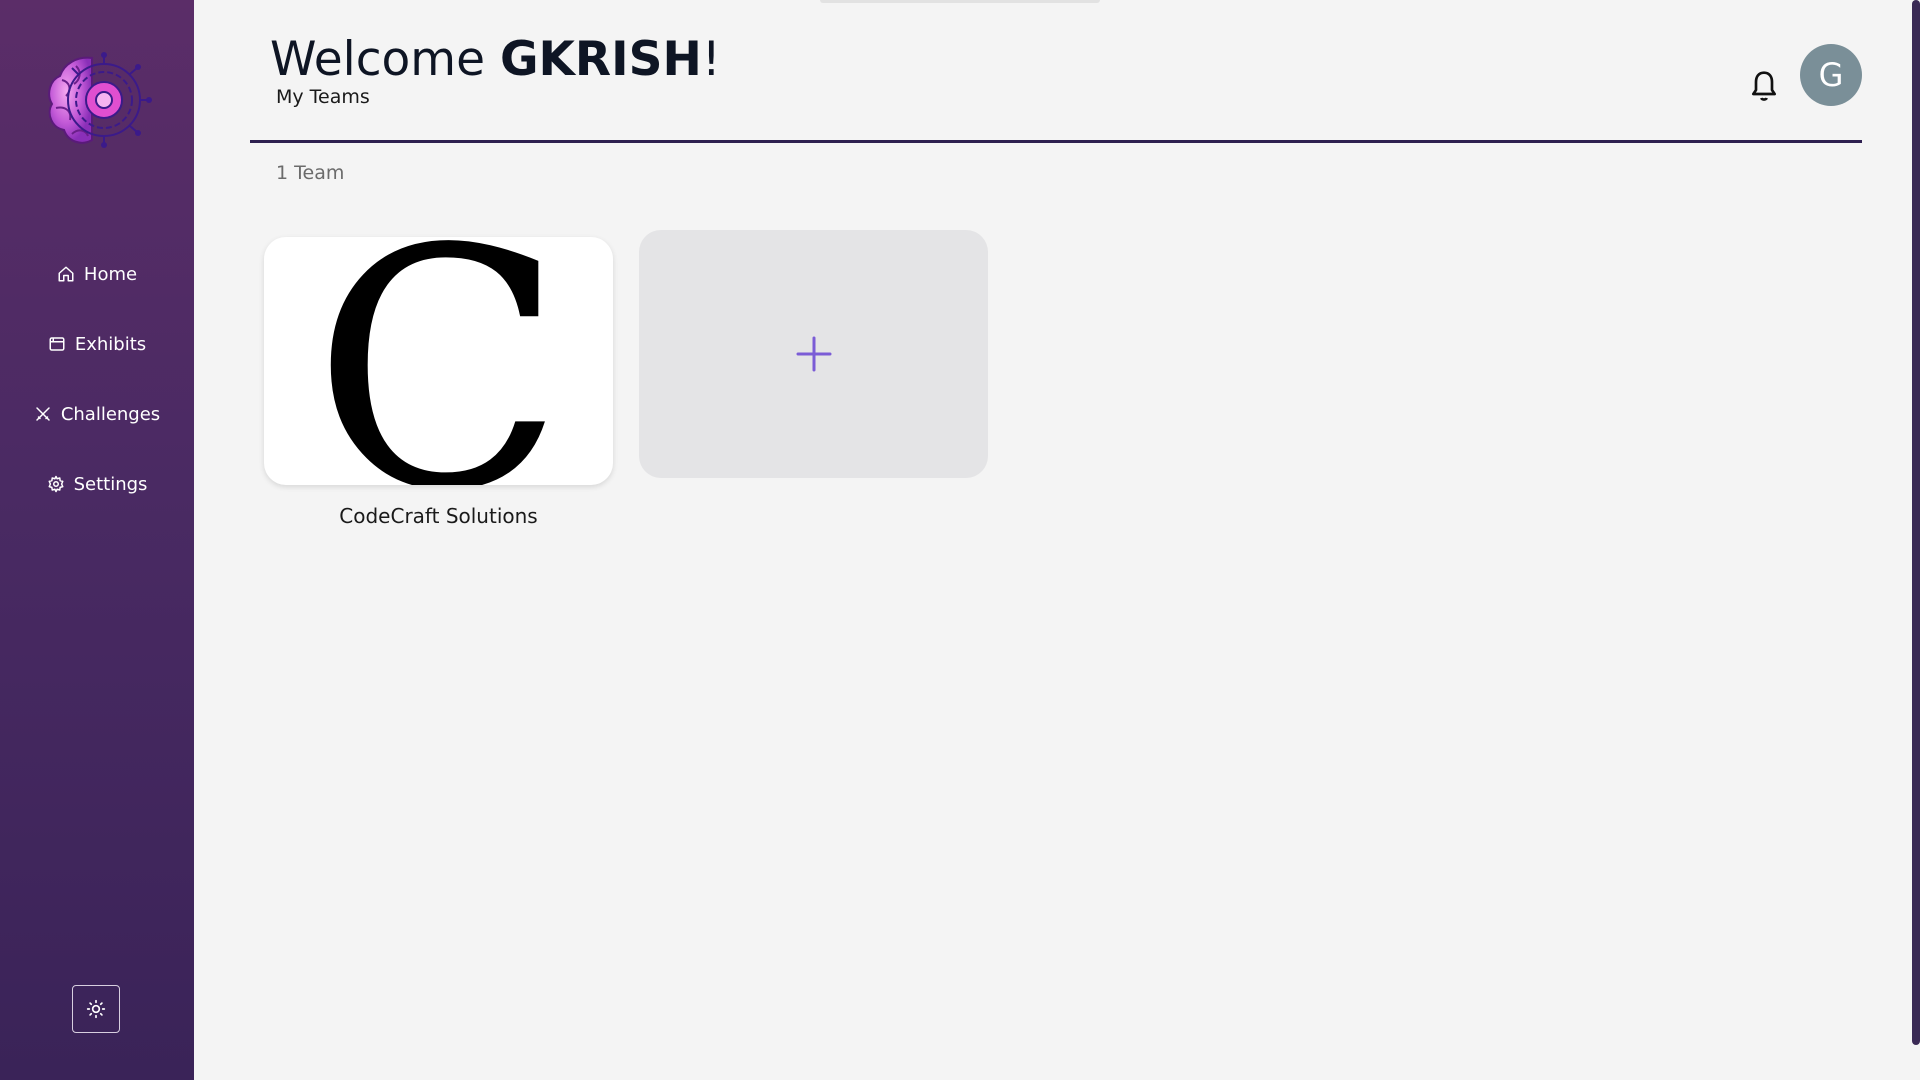  I want to click on swords-icon, so click(43, 414).